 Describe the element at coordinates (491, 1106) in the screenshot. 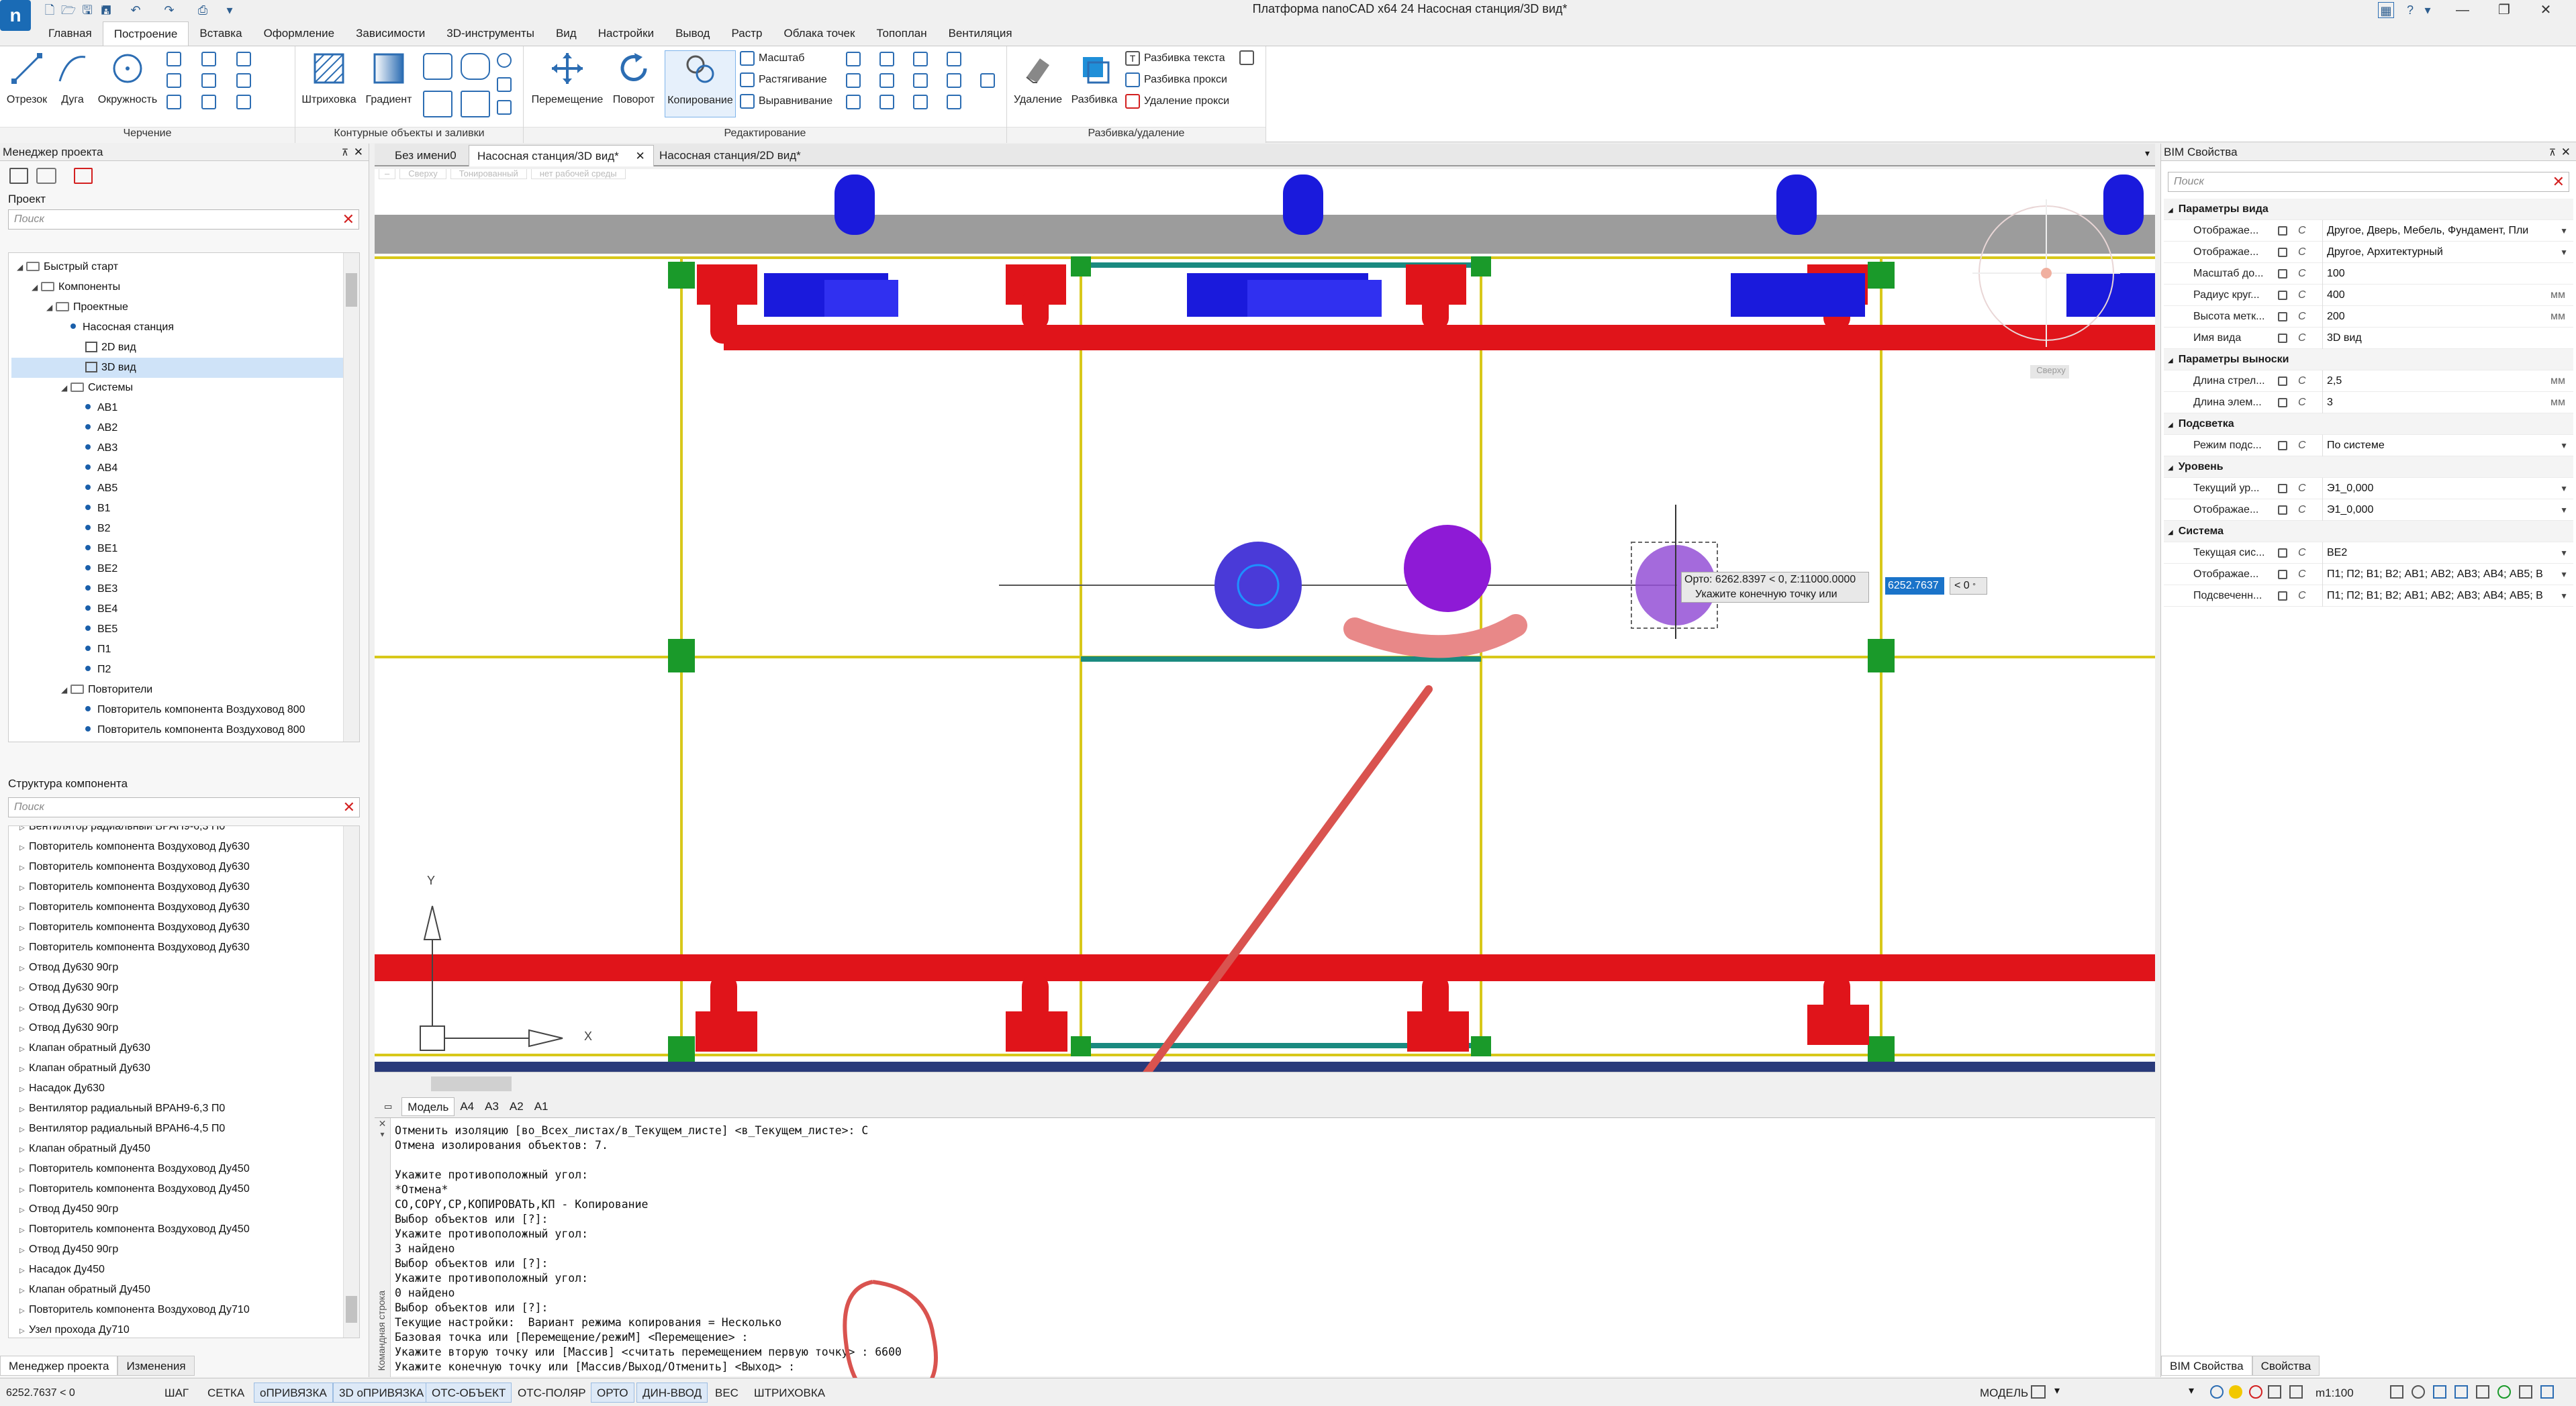

I see `layout-tab: A3` at that location.